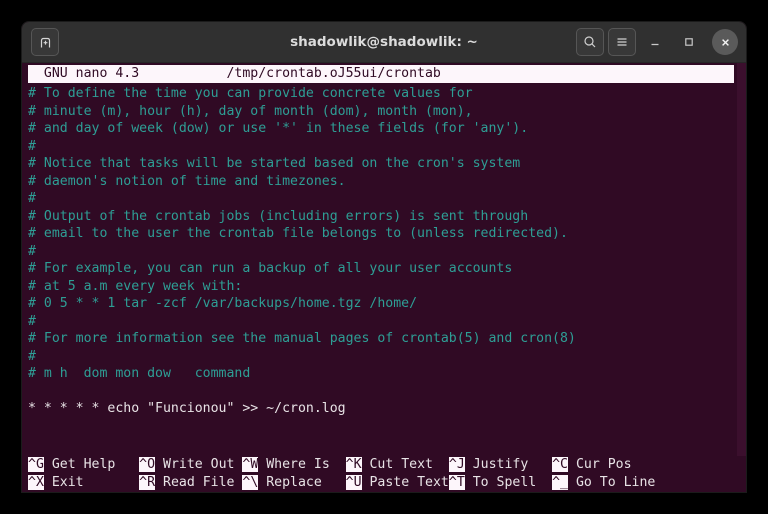 The width and height of the screenshot is (768, 514). Describe the element at coordinates (91, 482) in the screenshot. I see `shortcut-label: Exit` at that location.